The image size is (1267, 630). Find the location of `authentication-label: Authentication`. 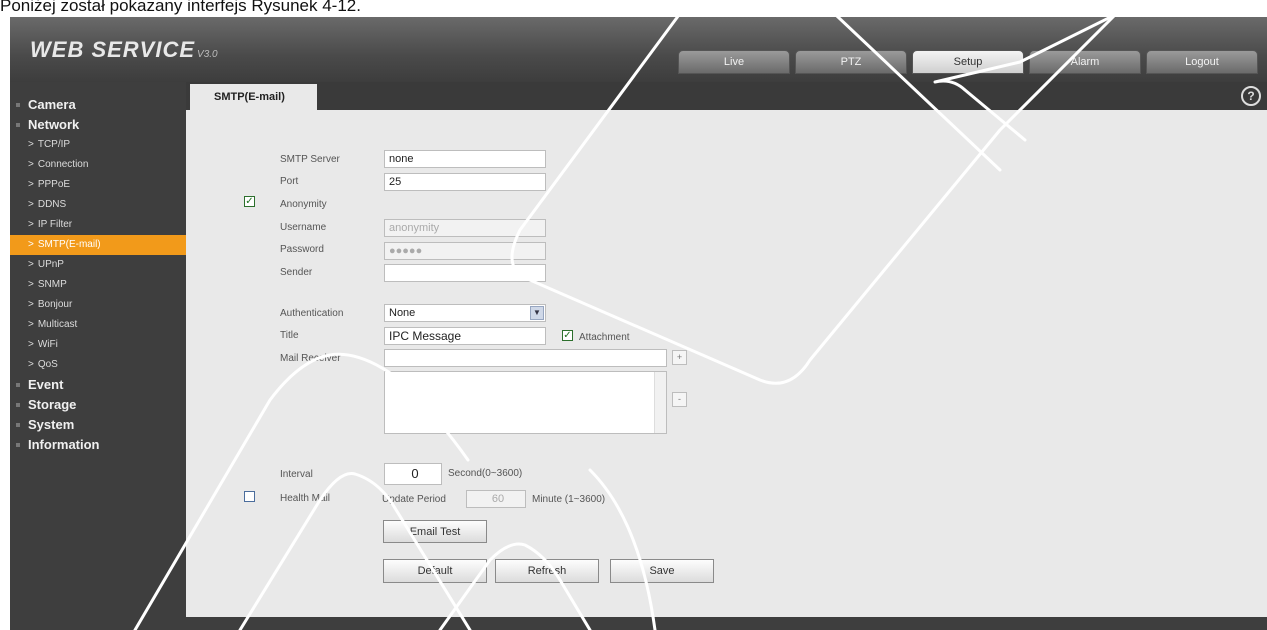

authentication-label: Authentication is located at coordinates (312, 313).